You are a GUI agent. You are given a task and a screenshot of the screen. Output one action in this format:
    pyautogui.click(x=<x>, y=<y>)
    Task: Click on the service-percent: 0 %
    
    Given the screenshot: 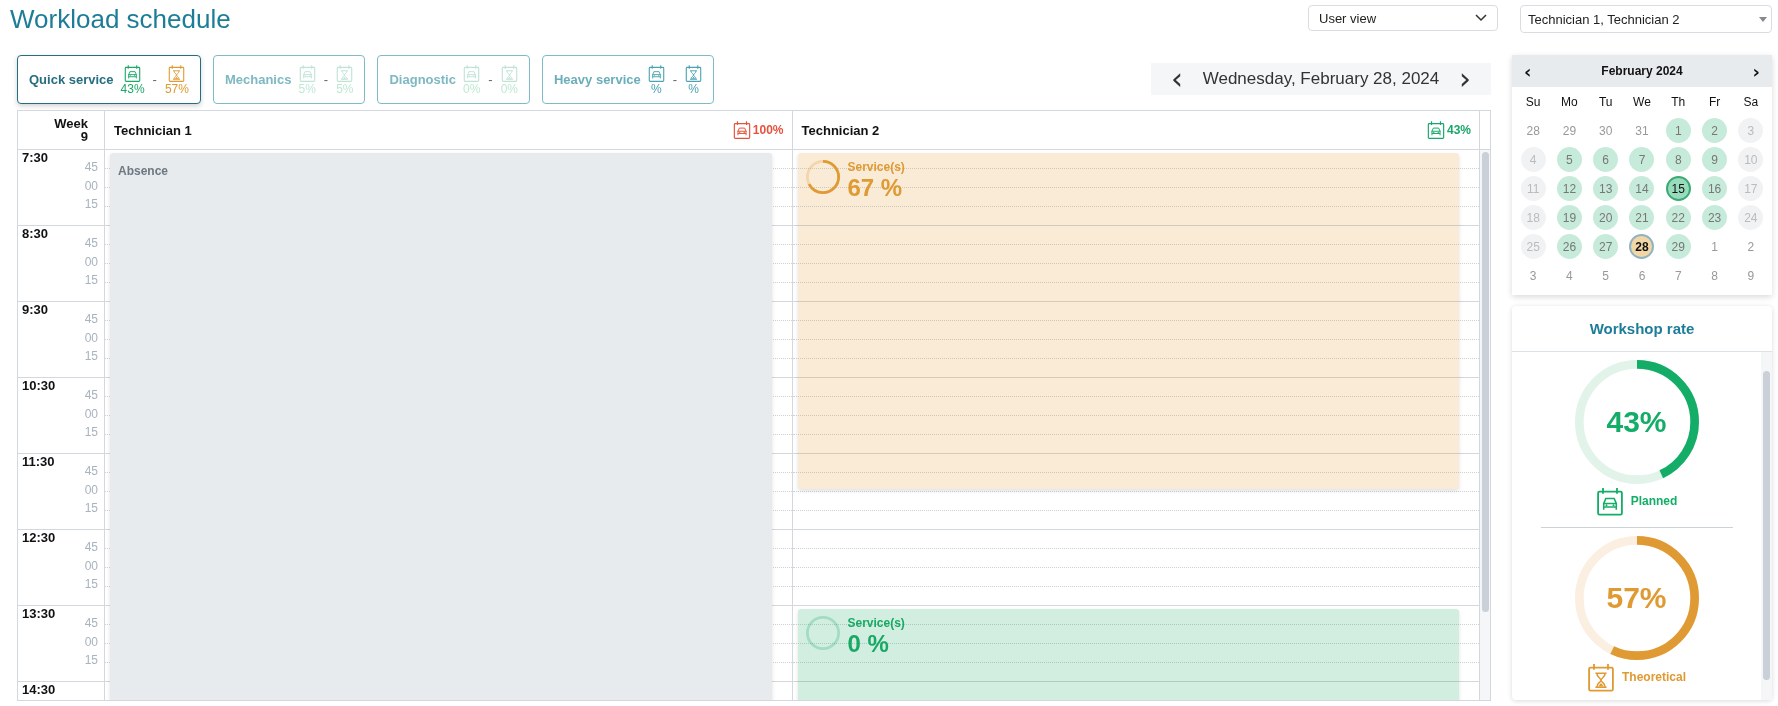 What is the action you would take?
    pyautogui.click(x=868, y=644)
    